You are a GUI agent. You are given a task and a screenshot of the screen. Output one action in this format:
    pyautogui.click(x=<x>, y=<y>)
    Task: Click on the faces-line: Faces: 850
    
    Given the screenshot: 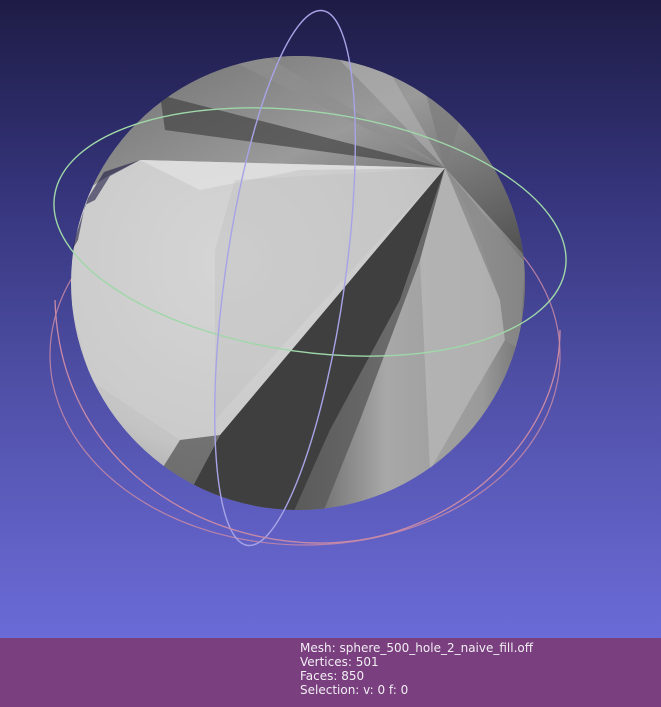 What is the action you would take?
    pyautogui.click(x=416, y=676)
    